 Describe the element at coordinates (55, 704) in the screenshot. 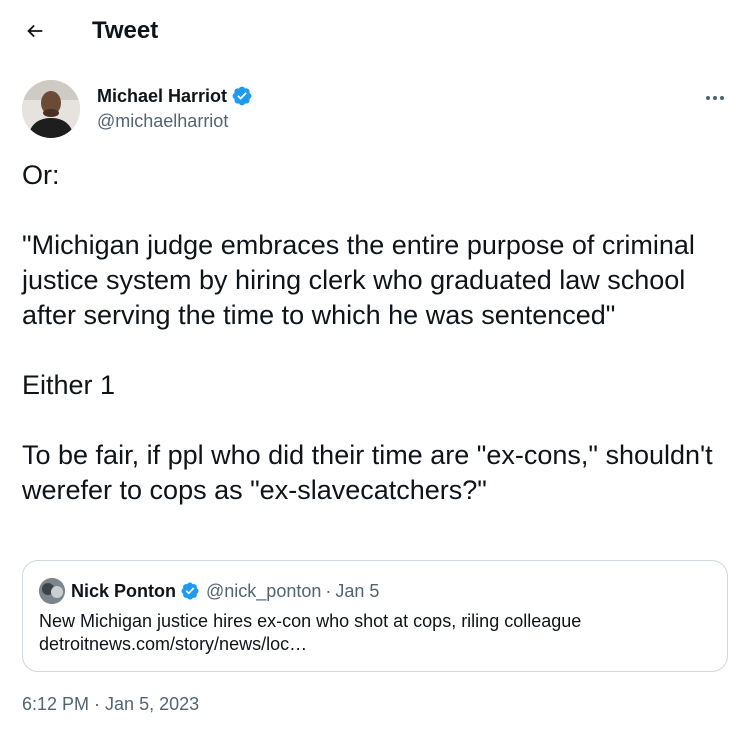

I see `tweet-time: 6:12 PM` at that location.